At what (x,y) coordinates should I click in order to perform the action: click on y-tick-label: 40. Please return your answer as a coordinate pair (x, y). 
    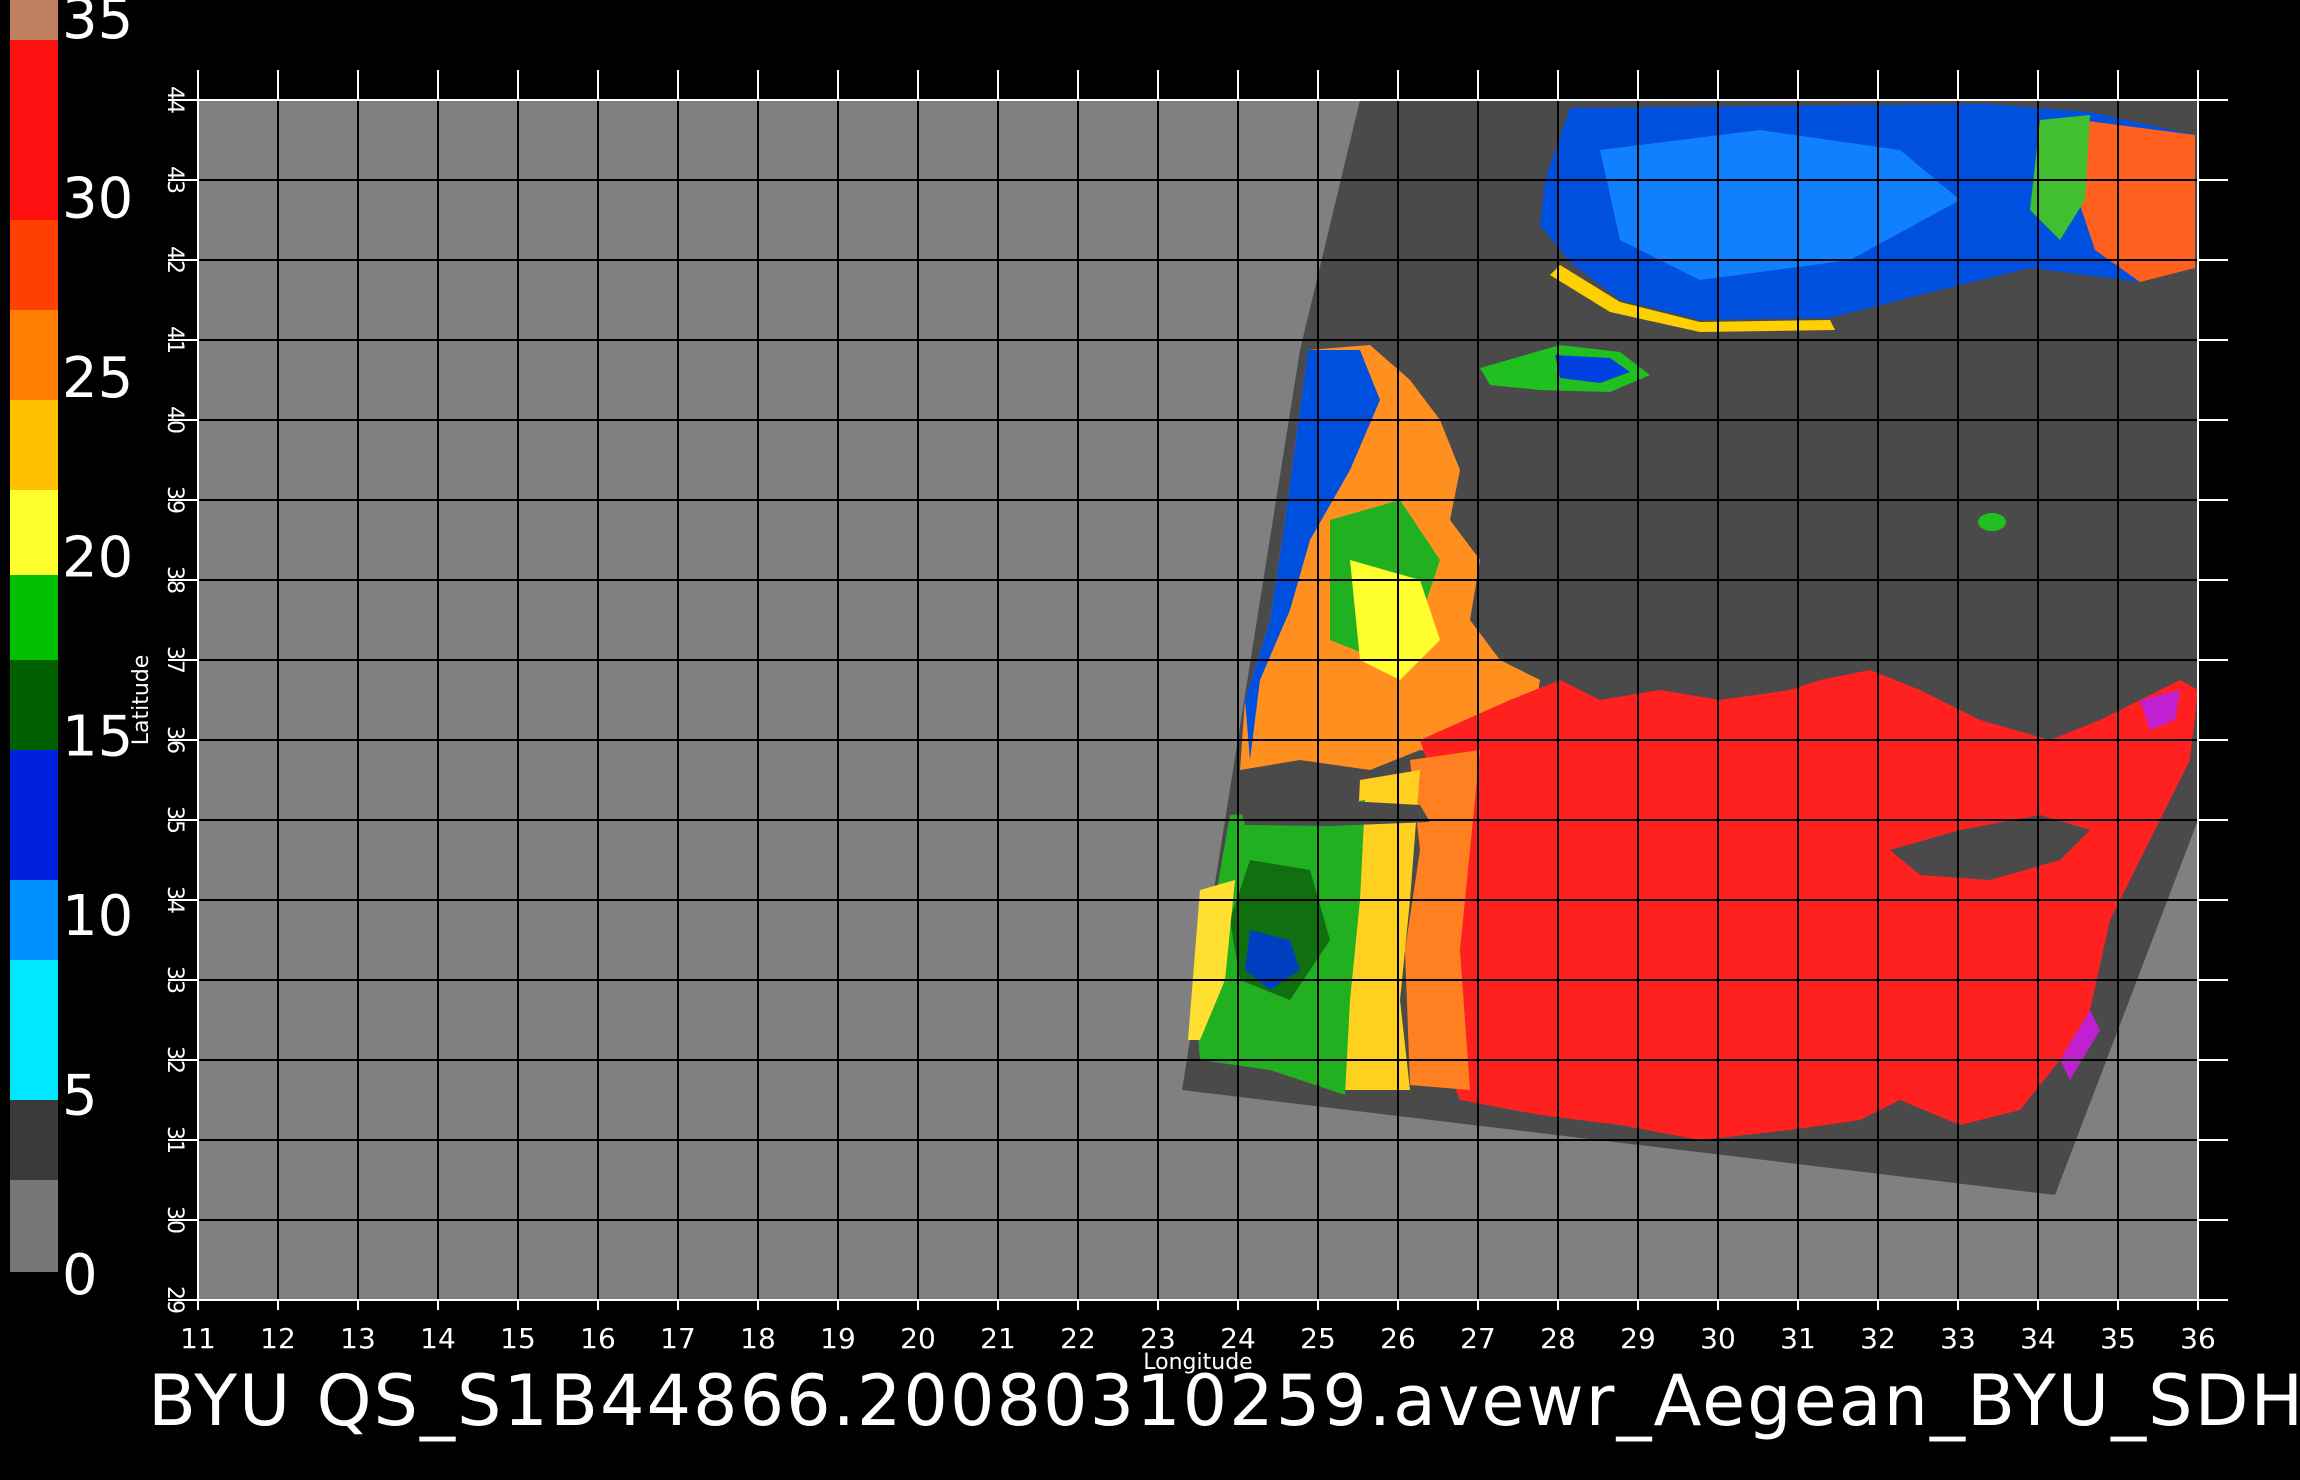
    Looking at the image, I should click on (174, 420).